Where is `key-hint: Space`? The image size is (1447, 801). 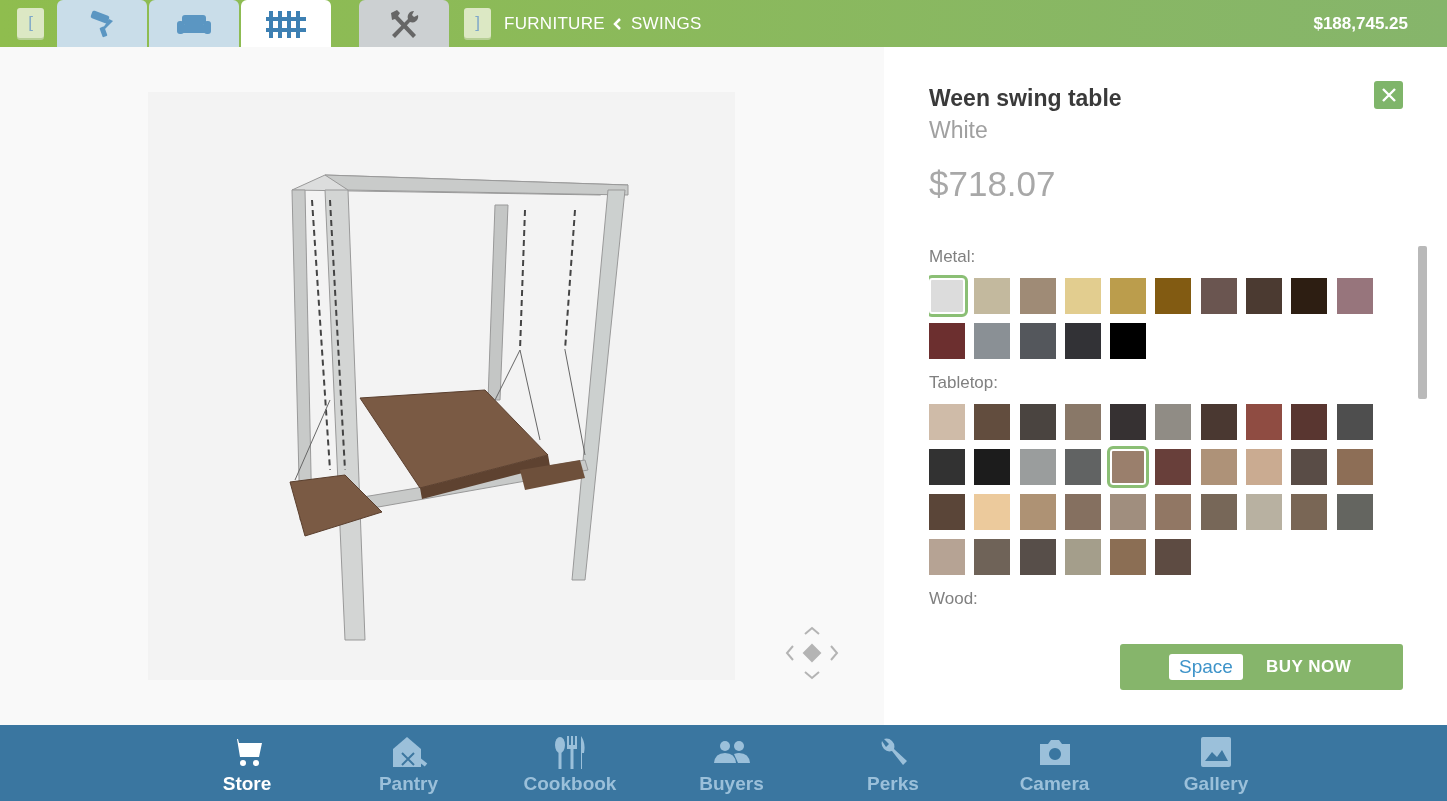
key-hint: Space is located at coordinates (1206, 667).